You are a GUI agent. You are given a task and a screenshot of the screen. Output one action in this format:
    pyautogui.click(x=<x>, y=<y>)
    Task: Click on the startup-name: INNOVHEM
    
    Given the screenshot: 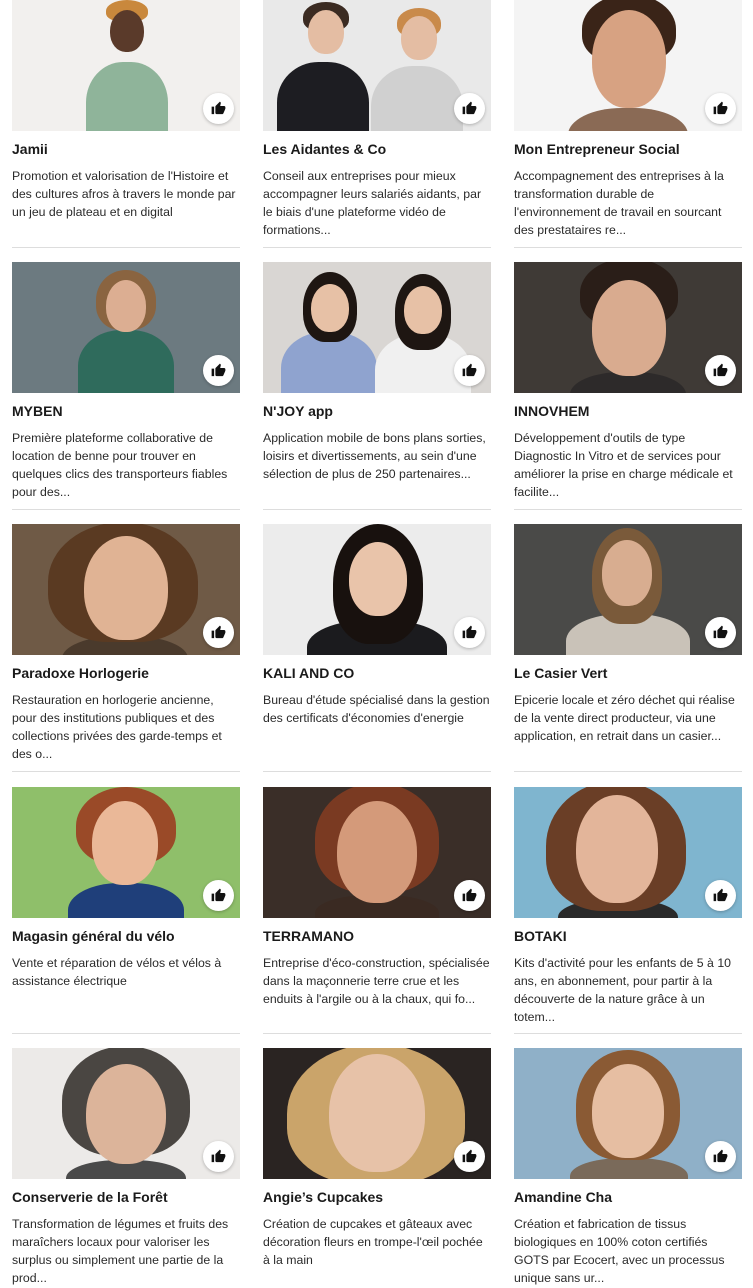 What is the action you would take?
    pyautogui.click(x=628, y=406)
    